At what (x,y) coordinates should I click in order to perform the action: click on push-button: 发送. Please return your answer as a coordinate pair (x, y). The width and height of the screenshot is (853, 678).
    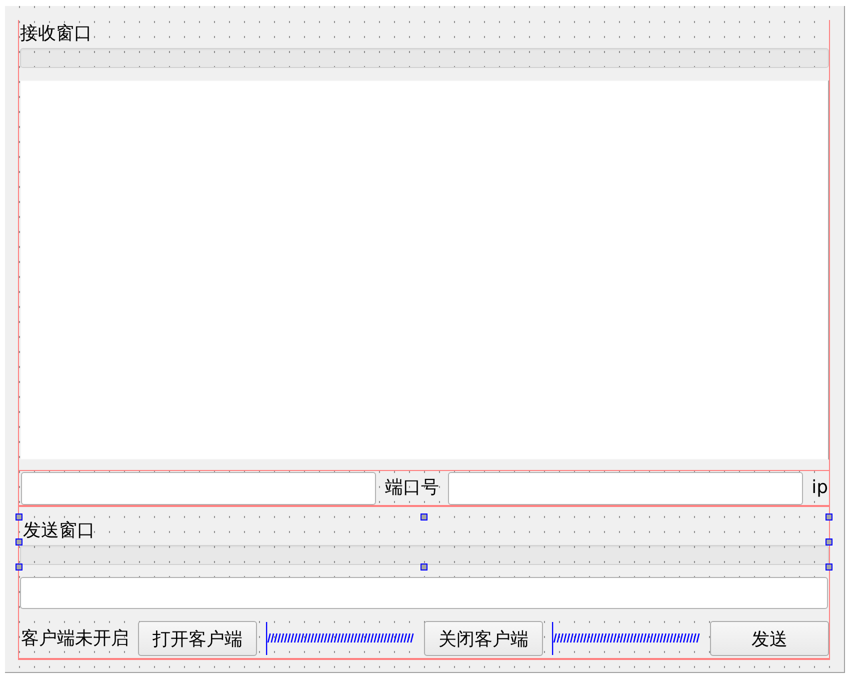
    Looking at the image, I should click on (769, 638).